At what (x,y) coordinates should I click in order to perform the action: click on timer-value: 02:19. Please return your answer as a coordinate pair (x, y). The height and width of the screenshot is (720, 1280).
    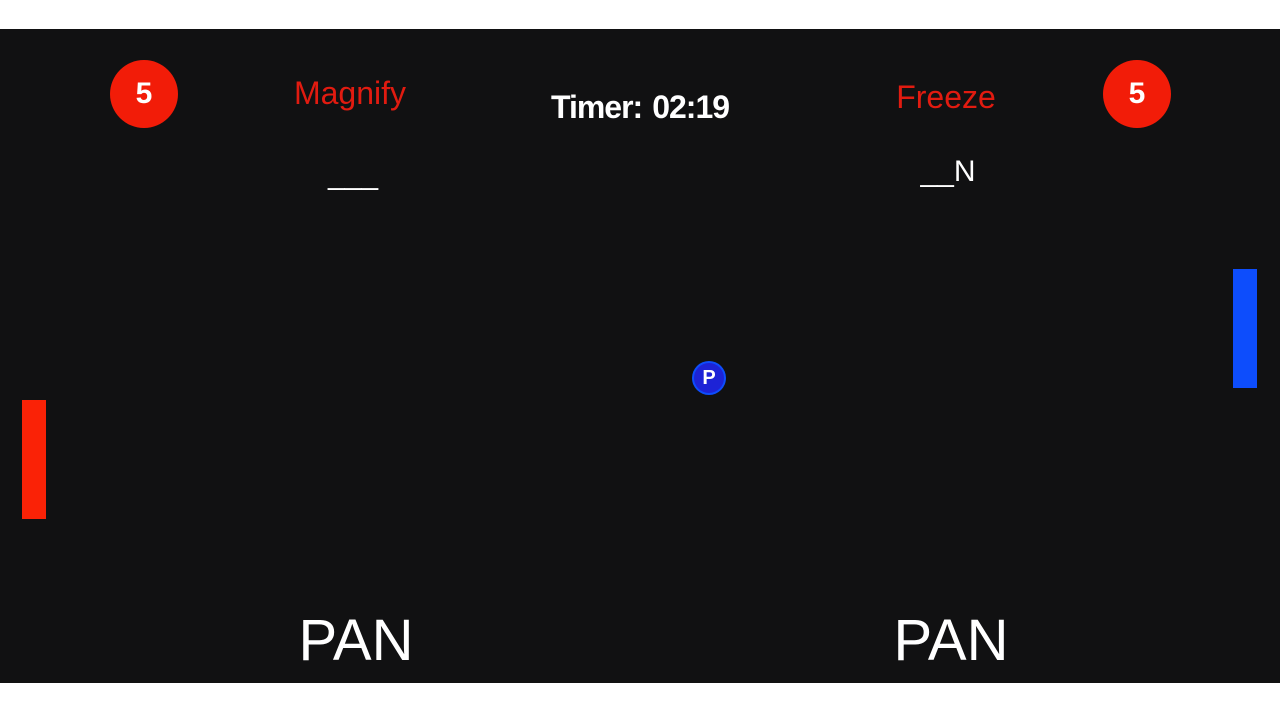
    Looking at the image, I should click on (691, 107).